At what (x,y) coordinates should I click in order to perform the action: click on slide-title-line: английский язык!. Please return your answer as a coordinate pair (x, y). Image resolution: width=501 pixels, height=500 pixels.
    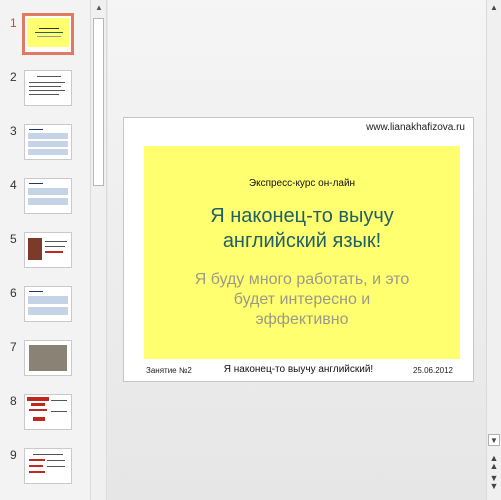
    Looking at the image, I should click on (302, 241).